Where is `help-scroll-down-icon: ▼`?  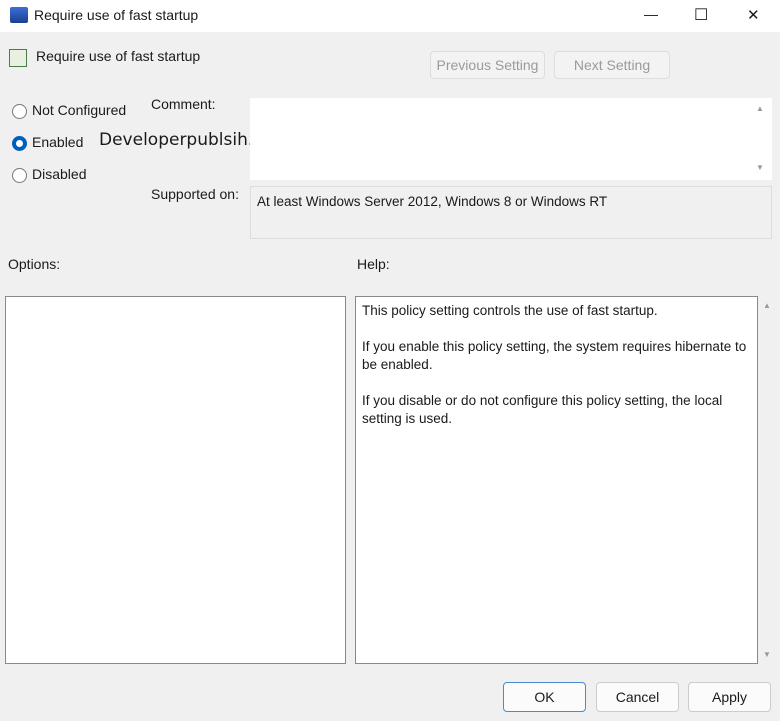
help-scroll-down-icon: ▼ is located at coordinates (767, 654).